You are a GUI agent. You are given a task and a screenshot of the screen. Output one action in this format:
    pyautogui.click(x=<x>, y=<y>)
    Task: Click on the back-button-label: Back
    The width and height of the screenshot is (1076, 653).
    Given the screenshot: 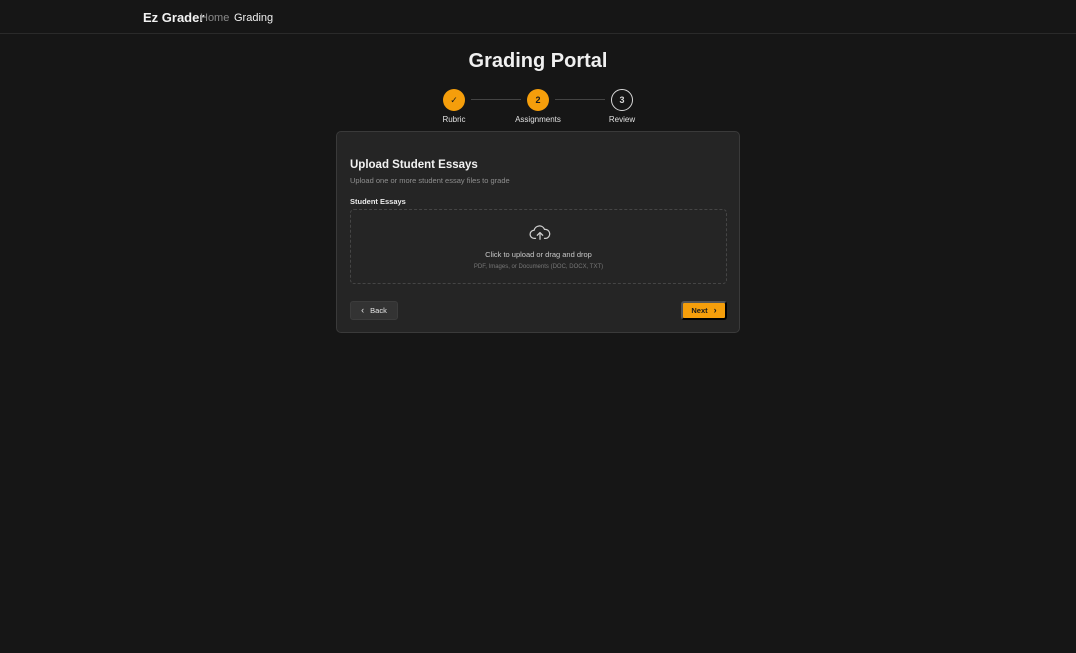 What is the action you would take?
    pyautogui.click(x=378, y=310)
    